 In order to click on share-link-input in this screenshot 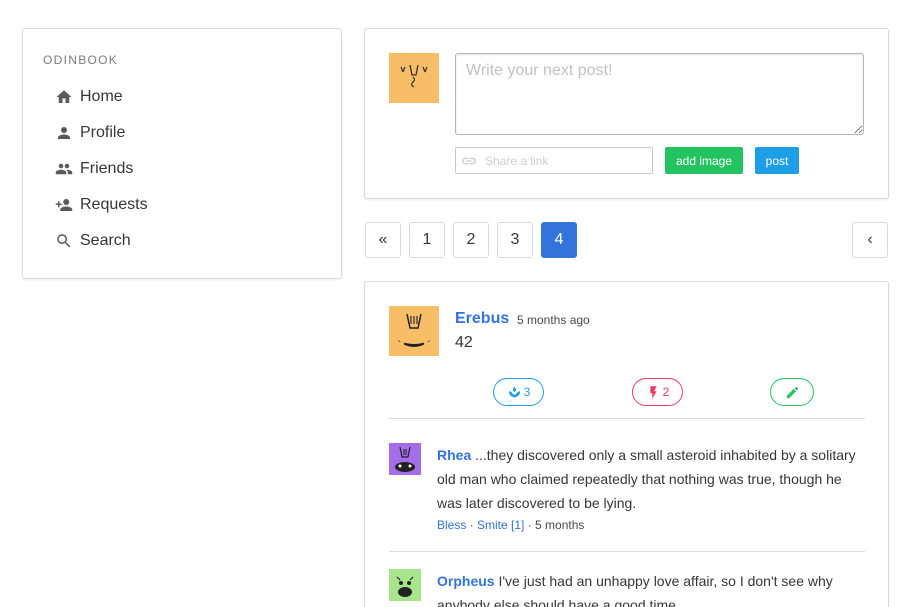, I will do `click(565, 160)`.